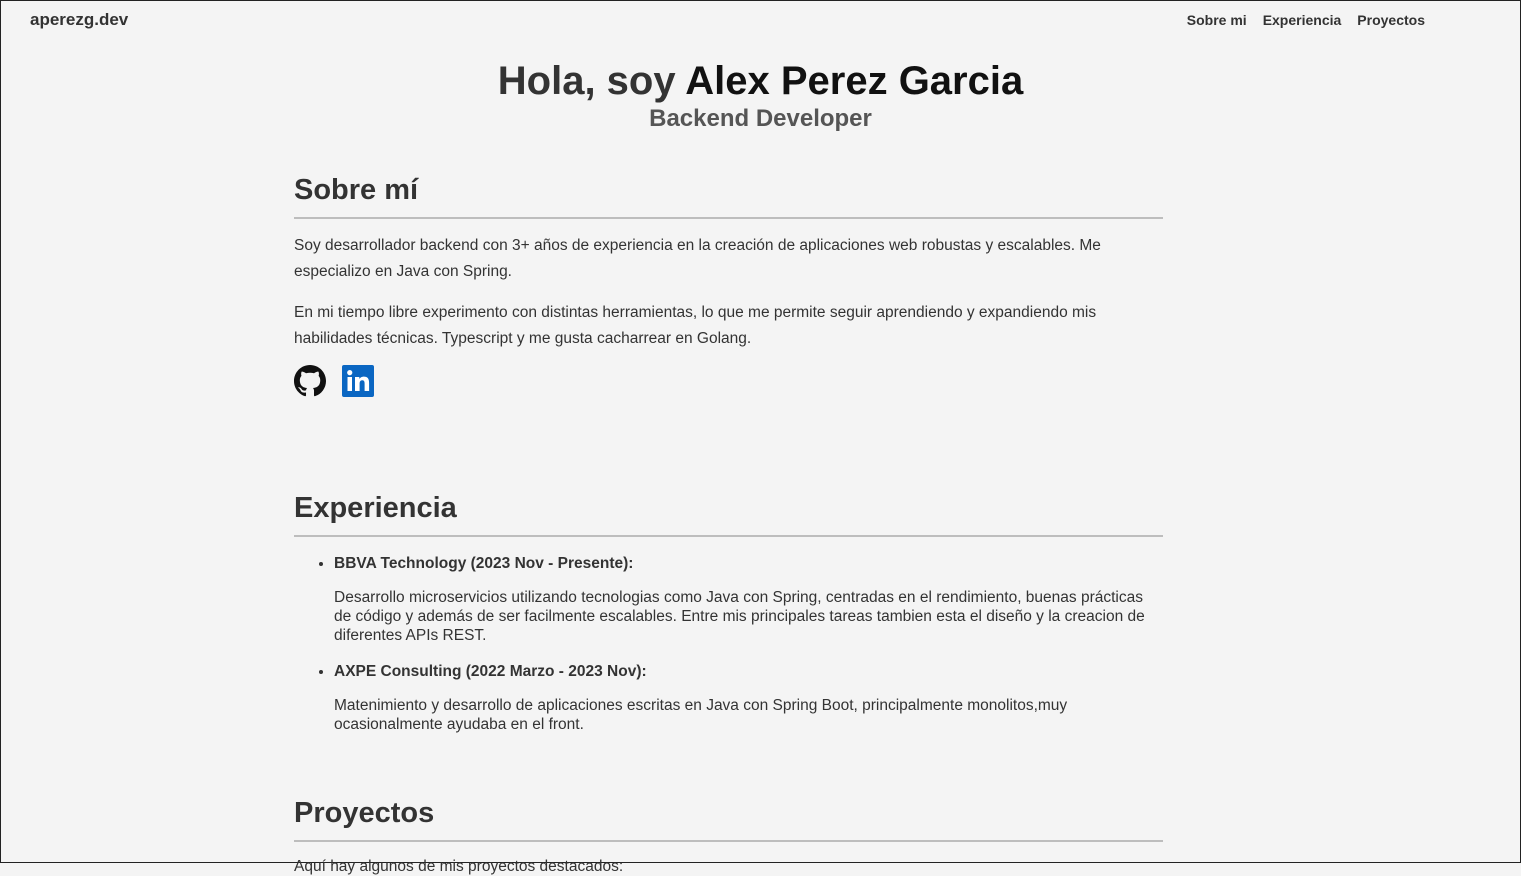 The image size is (1521, 876). Describe the element at coordinates (484, 563) in the screenshot. I see `experience-heading: BBVA Technology (2023 Nov - Presente):` at that location.